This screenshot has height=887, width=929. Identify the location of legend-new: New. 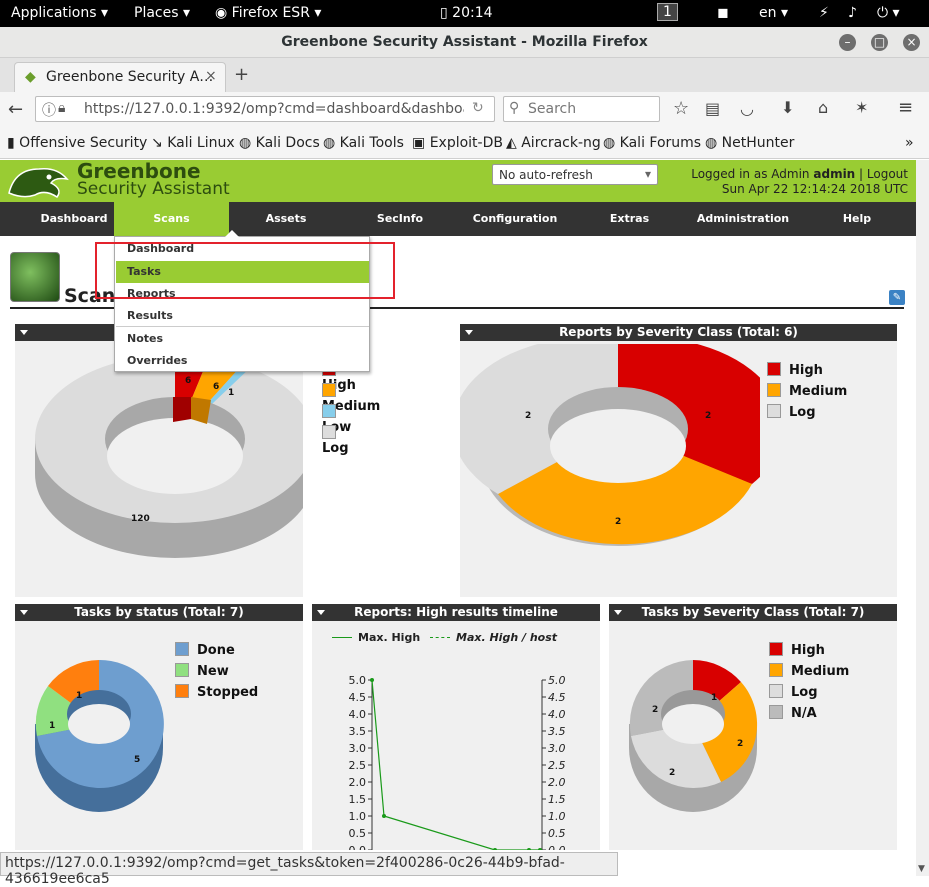
(202, 671).